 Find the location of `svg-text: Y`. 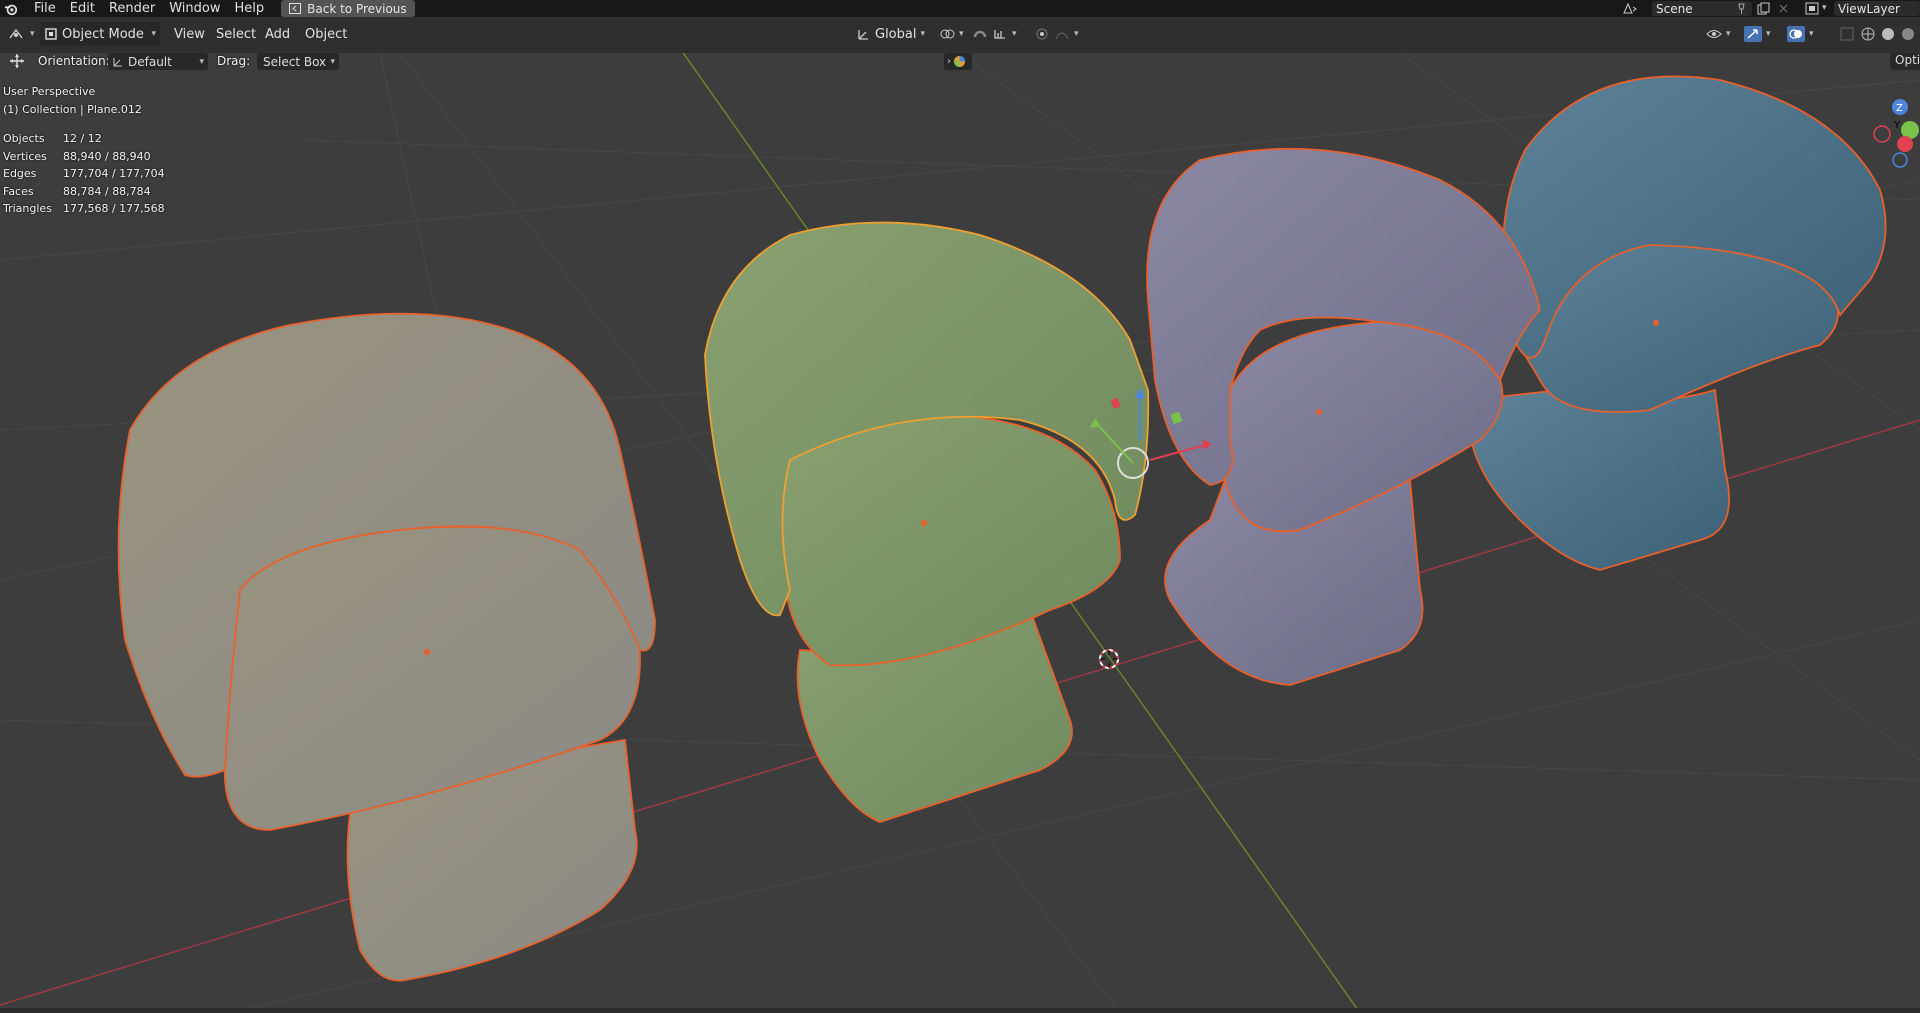

svg-text: Y is located at coordinates (1897, 125).